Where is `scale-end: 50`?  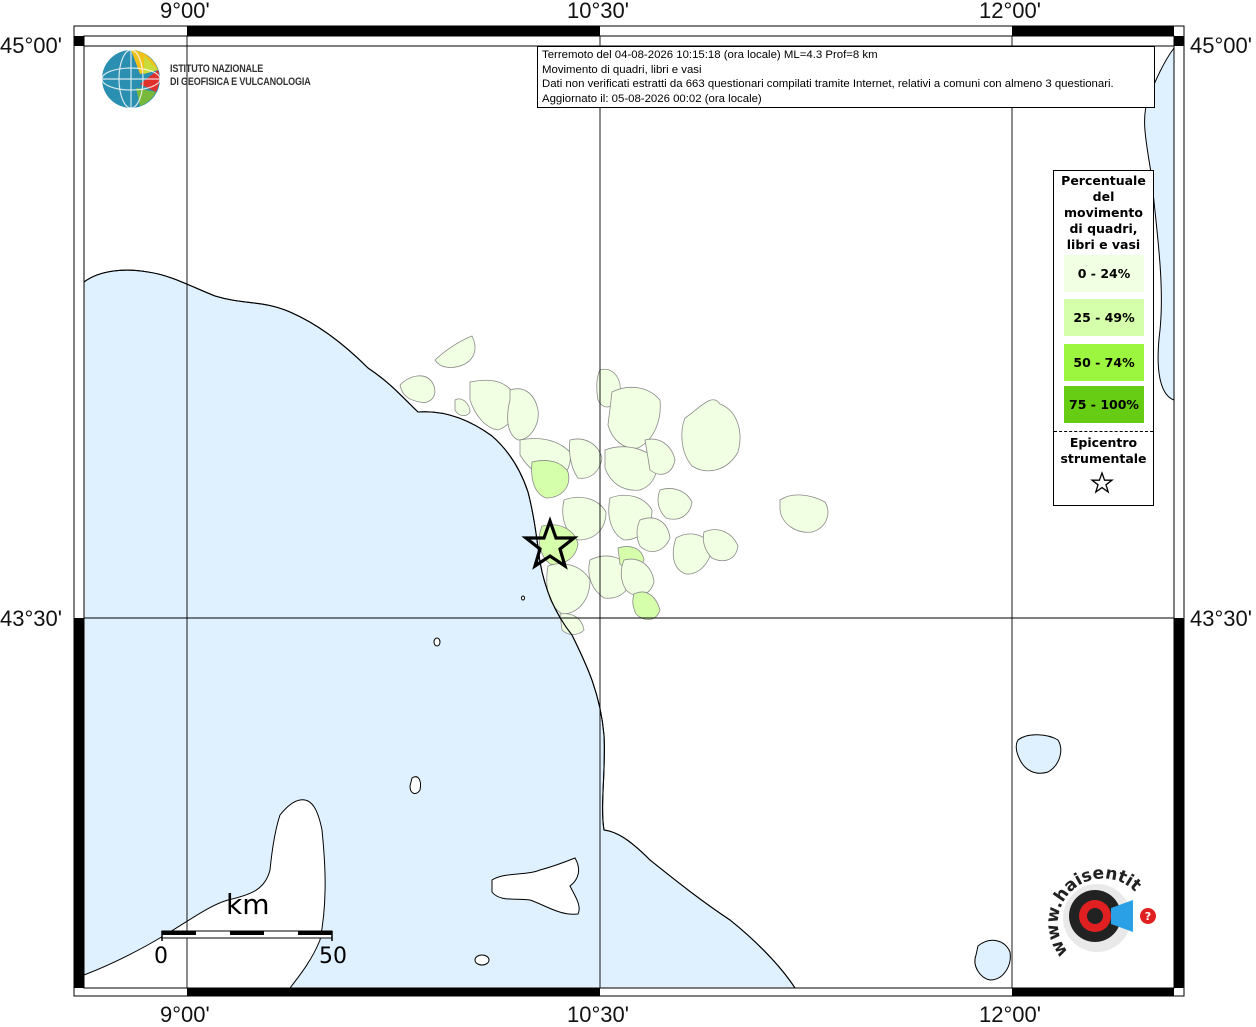 scale-end: 50 is located at coordinates (333, 956).